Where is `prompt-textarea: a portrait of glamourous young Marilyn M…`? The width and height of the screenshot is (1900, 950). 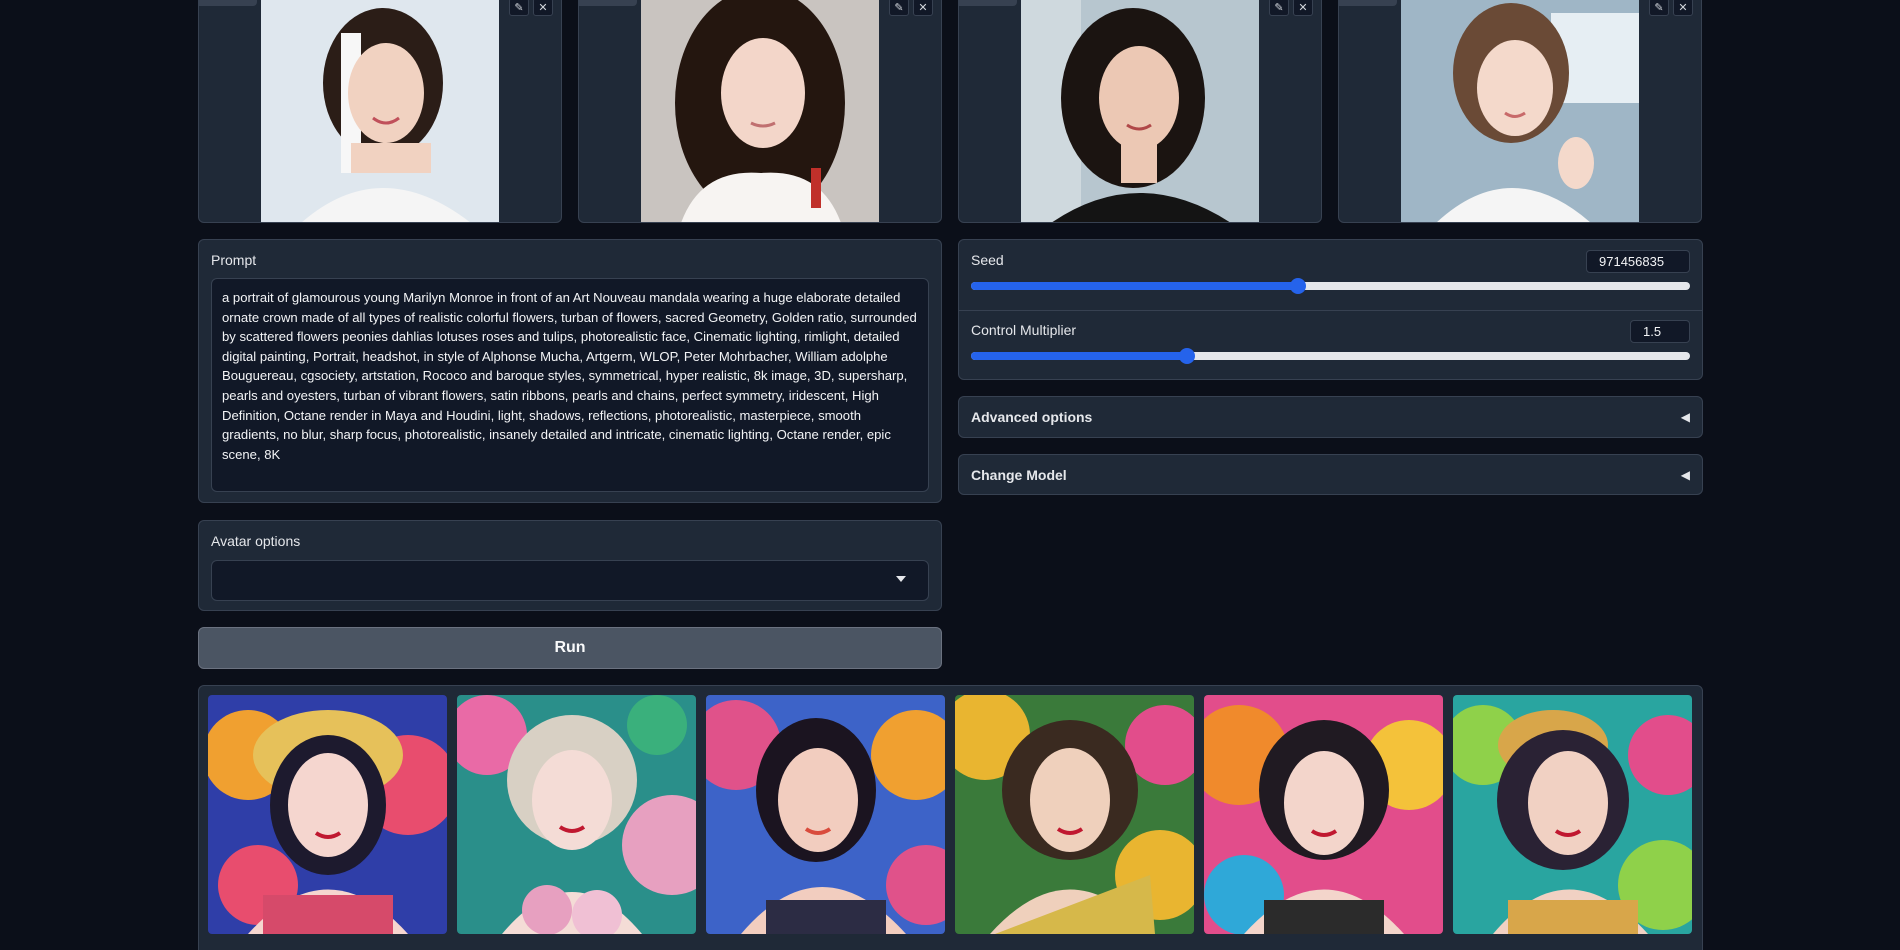 prompt-textarea: a portrait of glamourous young Marilyn M… is located at coordinates (570, 385).